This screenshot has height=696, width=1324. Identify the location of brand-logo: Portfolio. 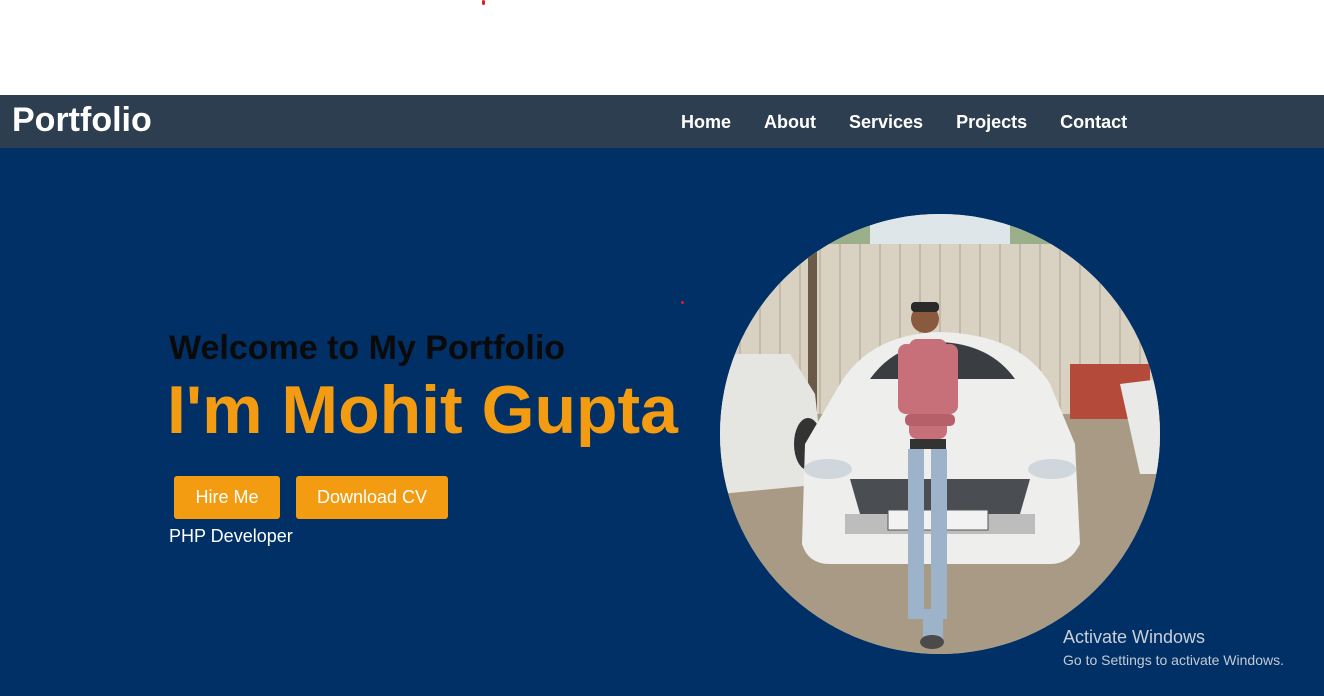
(82, 120).